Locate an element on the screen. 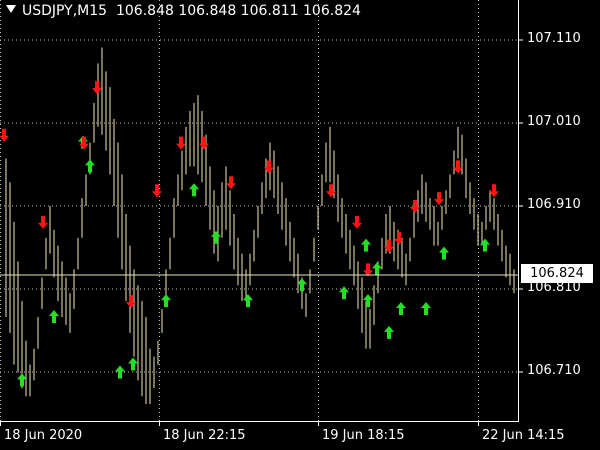 This screenshot has width=600, height=450. price-label: 107.110 is located at coordinates (554, 38).